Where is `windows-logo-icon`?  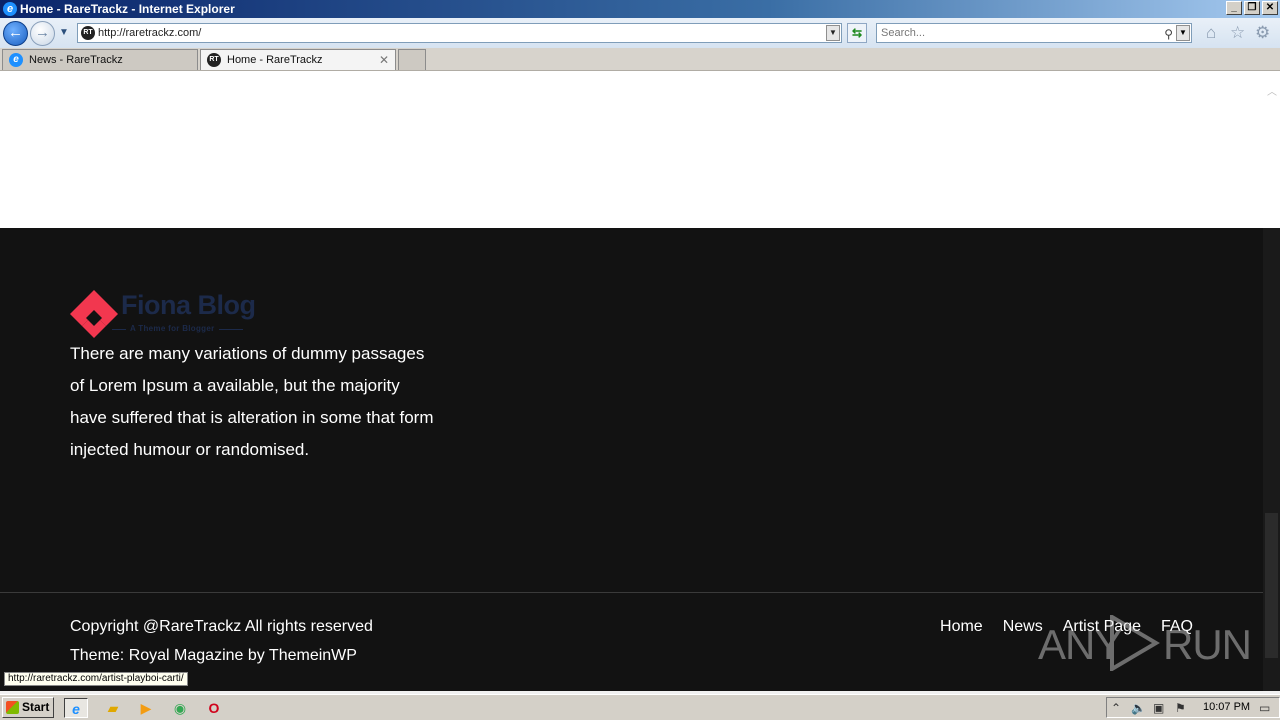
windows-logo-icon is located at coordinates (12, 707).